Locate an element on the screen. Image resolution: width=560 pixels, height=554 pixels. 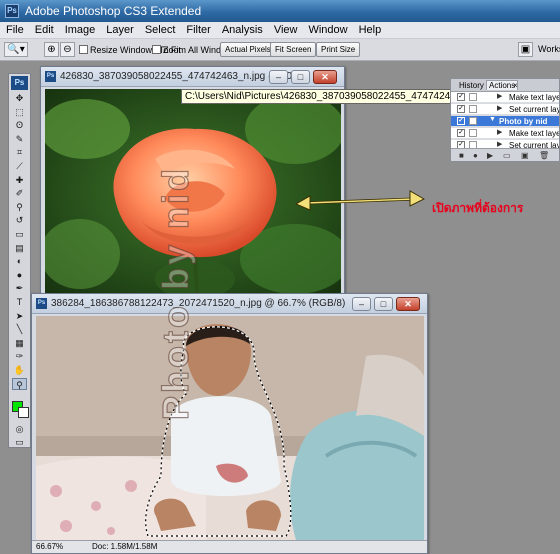
trash-icon: 🗑 is located at coordinates (544, 155).